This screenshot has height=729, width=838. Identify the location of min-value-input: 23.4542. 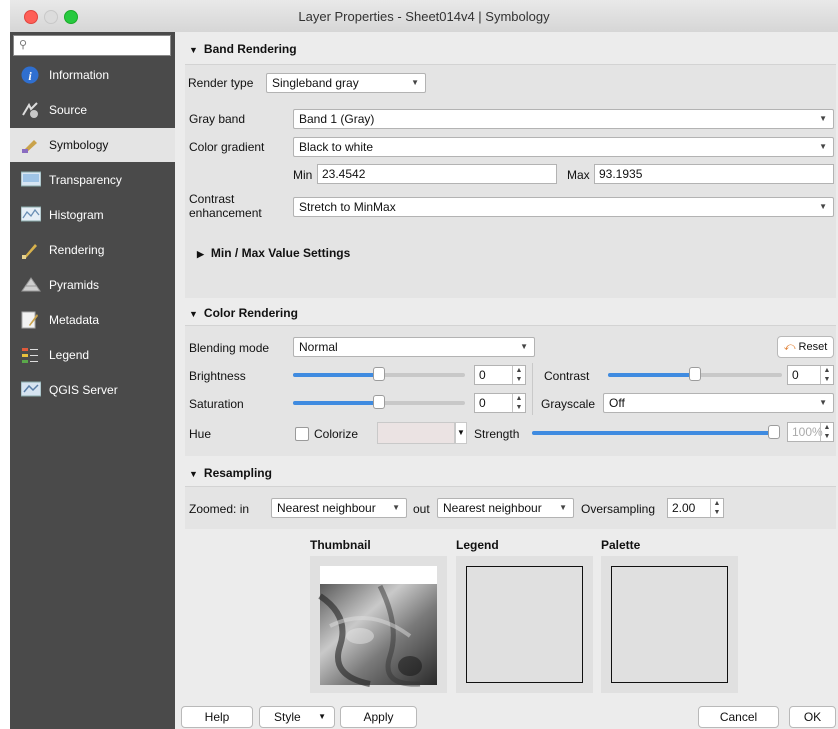
(437, 174).